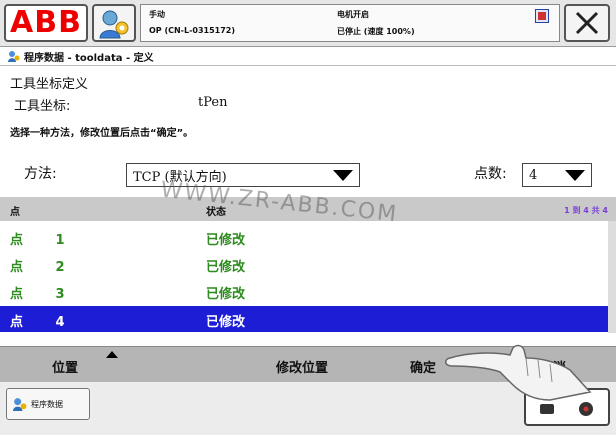  Describe the element at coordinates (89, 58) in the screenshot. I see `breadcrumb-text: 程序数据 - tooldata - 定义` at that location.